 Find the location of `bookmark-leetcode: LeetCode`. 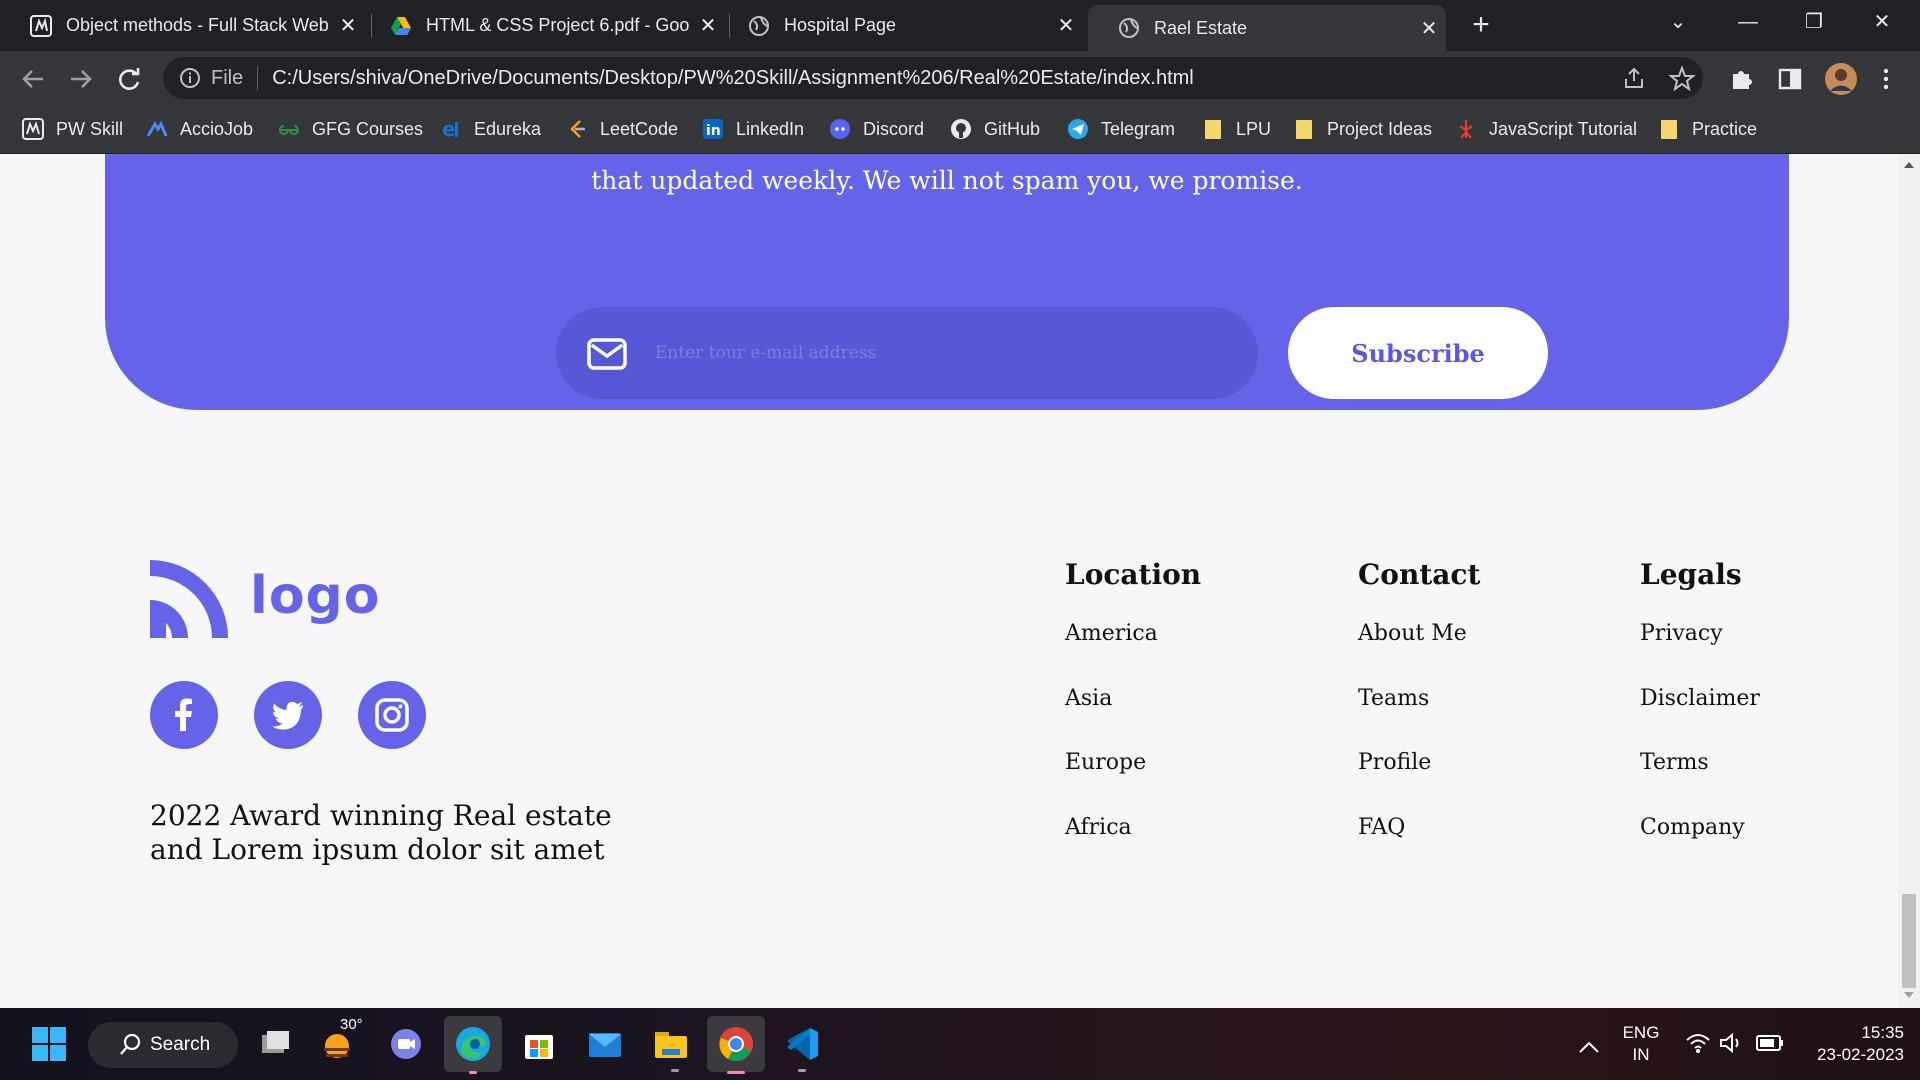

bookmark-leetcode: LeetCode is located at coordinates (622, 129).